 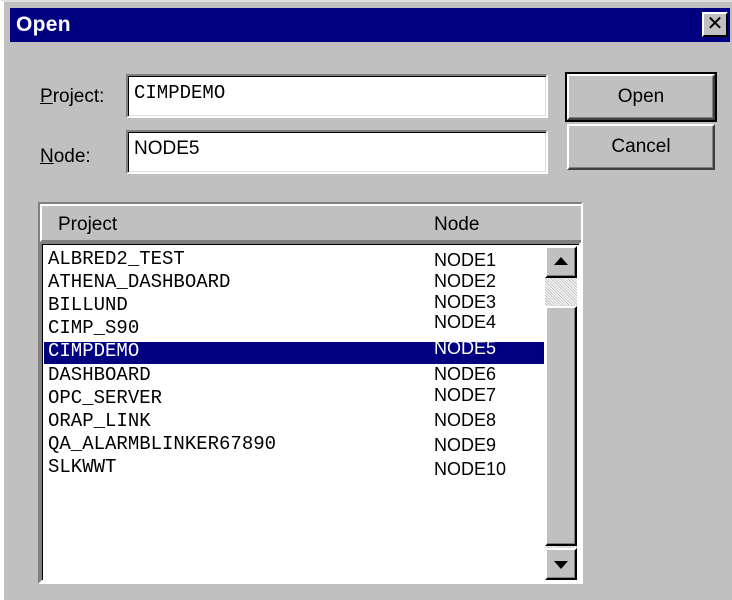 I want to click on project-name-cell: SLKWWT, so click(x=82, y=467).